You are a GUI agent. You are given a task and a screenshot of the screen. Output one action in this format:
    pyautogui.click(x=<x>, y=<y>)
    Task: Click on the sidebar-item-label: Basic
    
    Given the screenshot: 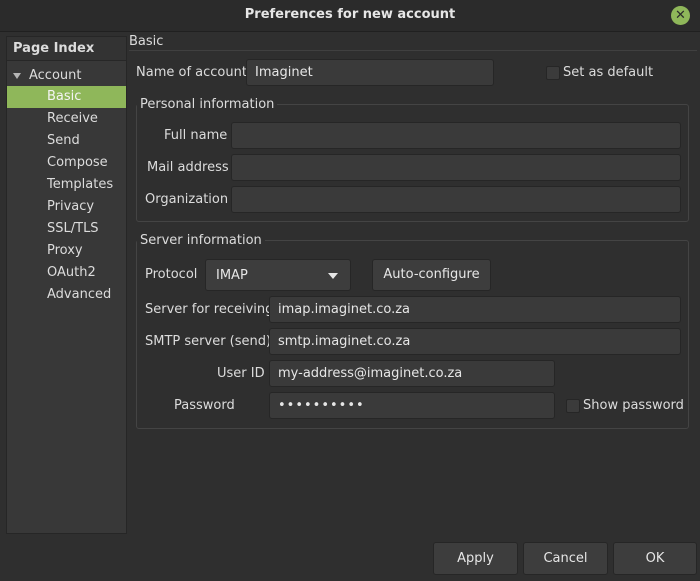 What is the action you would take?
    pyautogui.click(x=64, y=96)
    